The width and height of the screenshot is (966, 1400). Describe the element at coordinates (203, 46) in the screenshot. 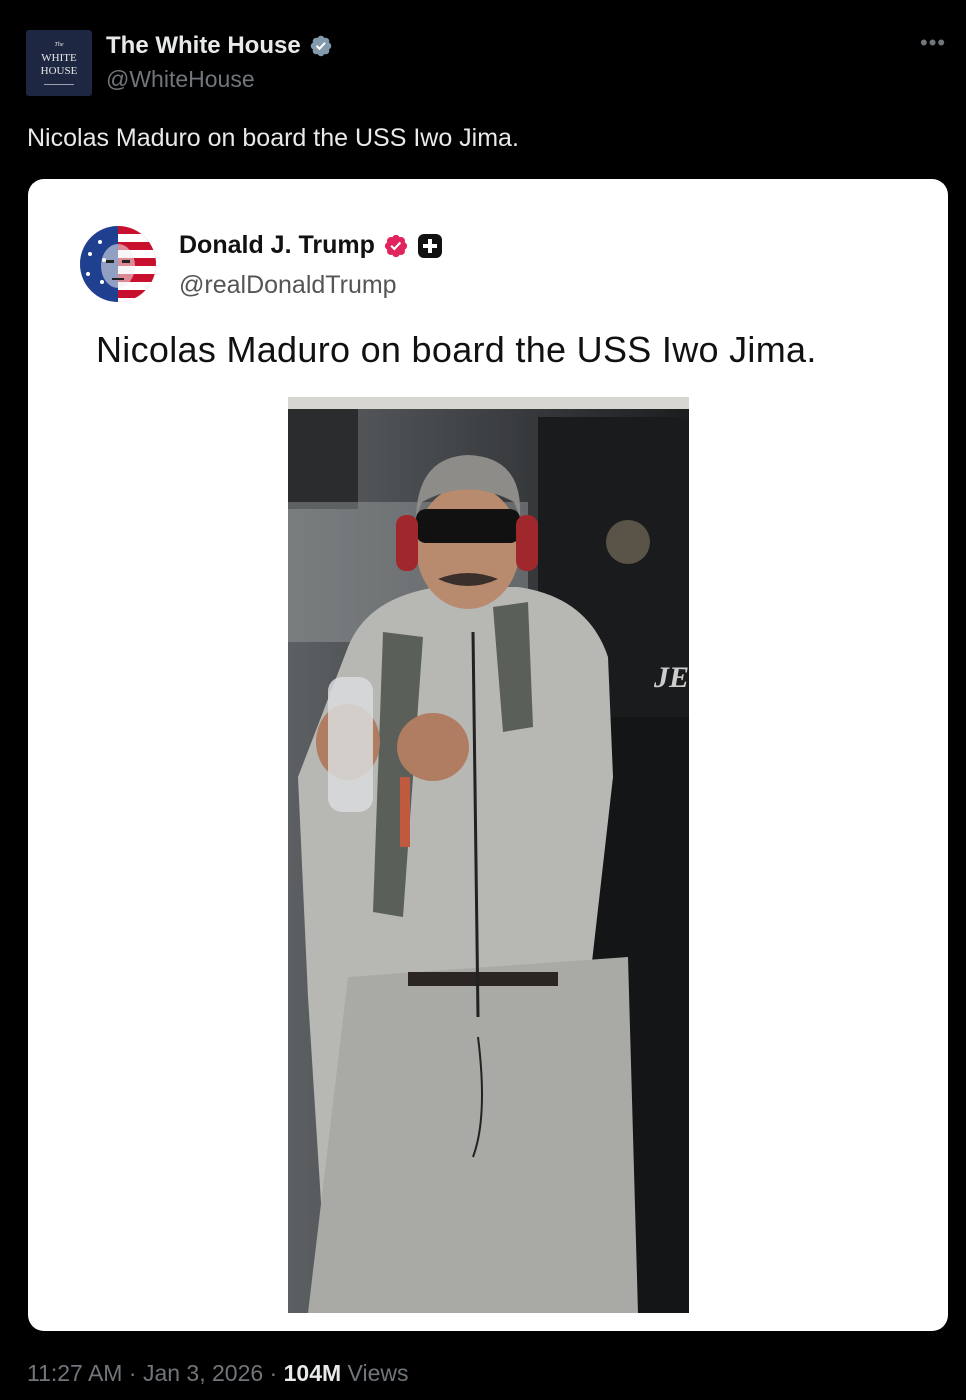

I see `author-name: The White House` at that location.